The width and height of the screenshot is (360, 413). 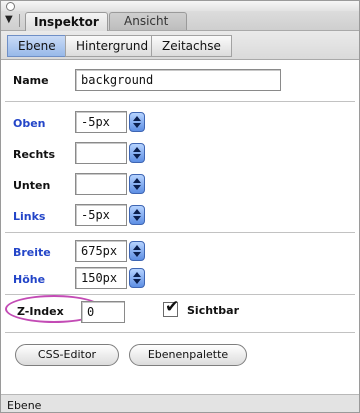 I want to click on checkmark-icon: ✔, so click(x=172, y=307).